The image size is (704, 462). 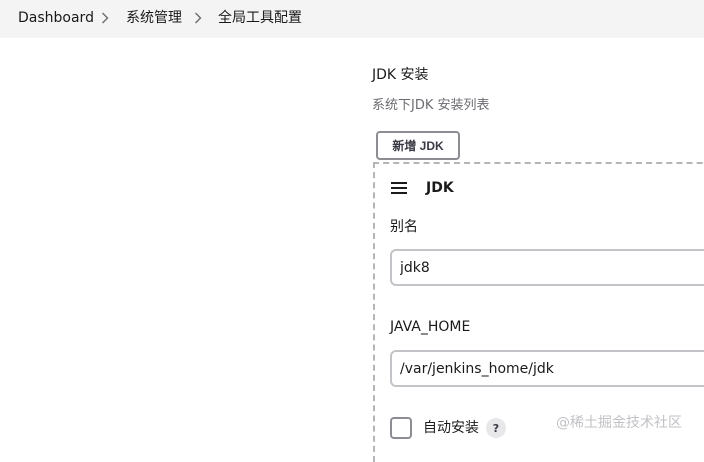 I want to click on breadcrumb-item-system-management: 系统管理, so click(x=154, y=18).